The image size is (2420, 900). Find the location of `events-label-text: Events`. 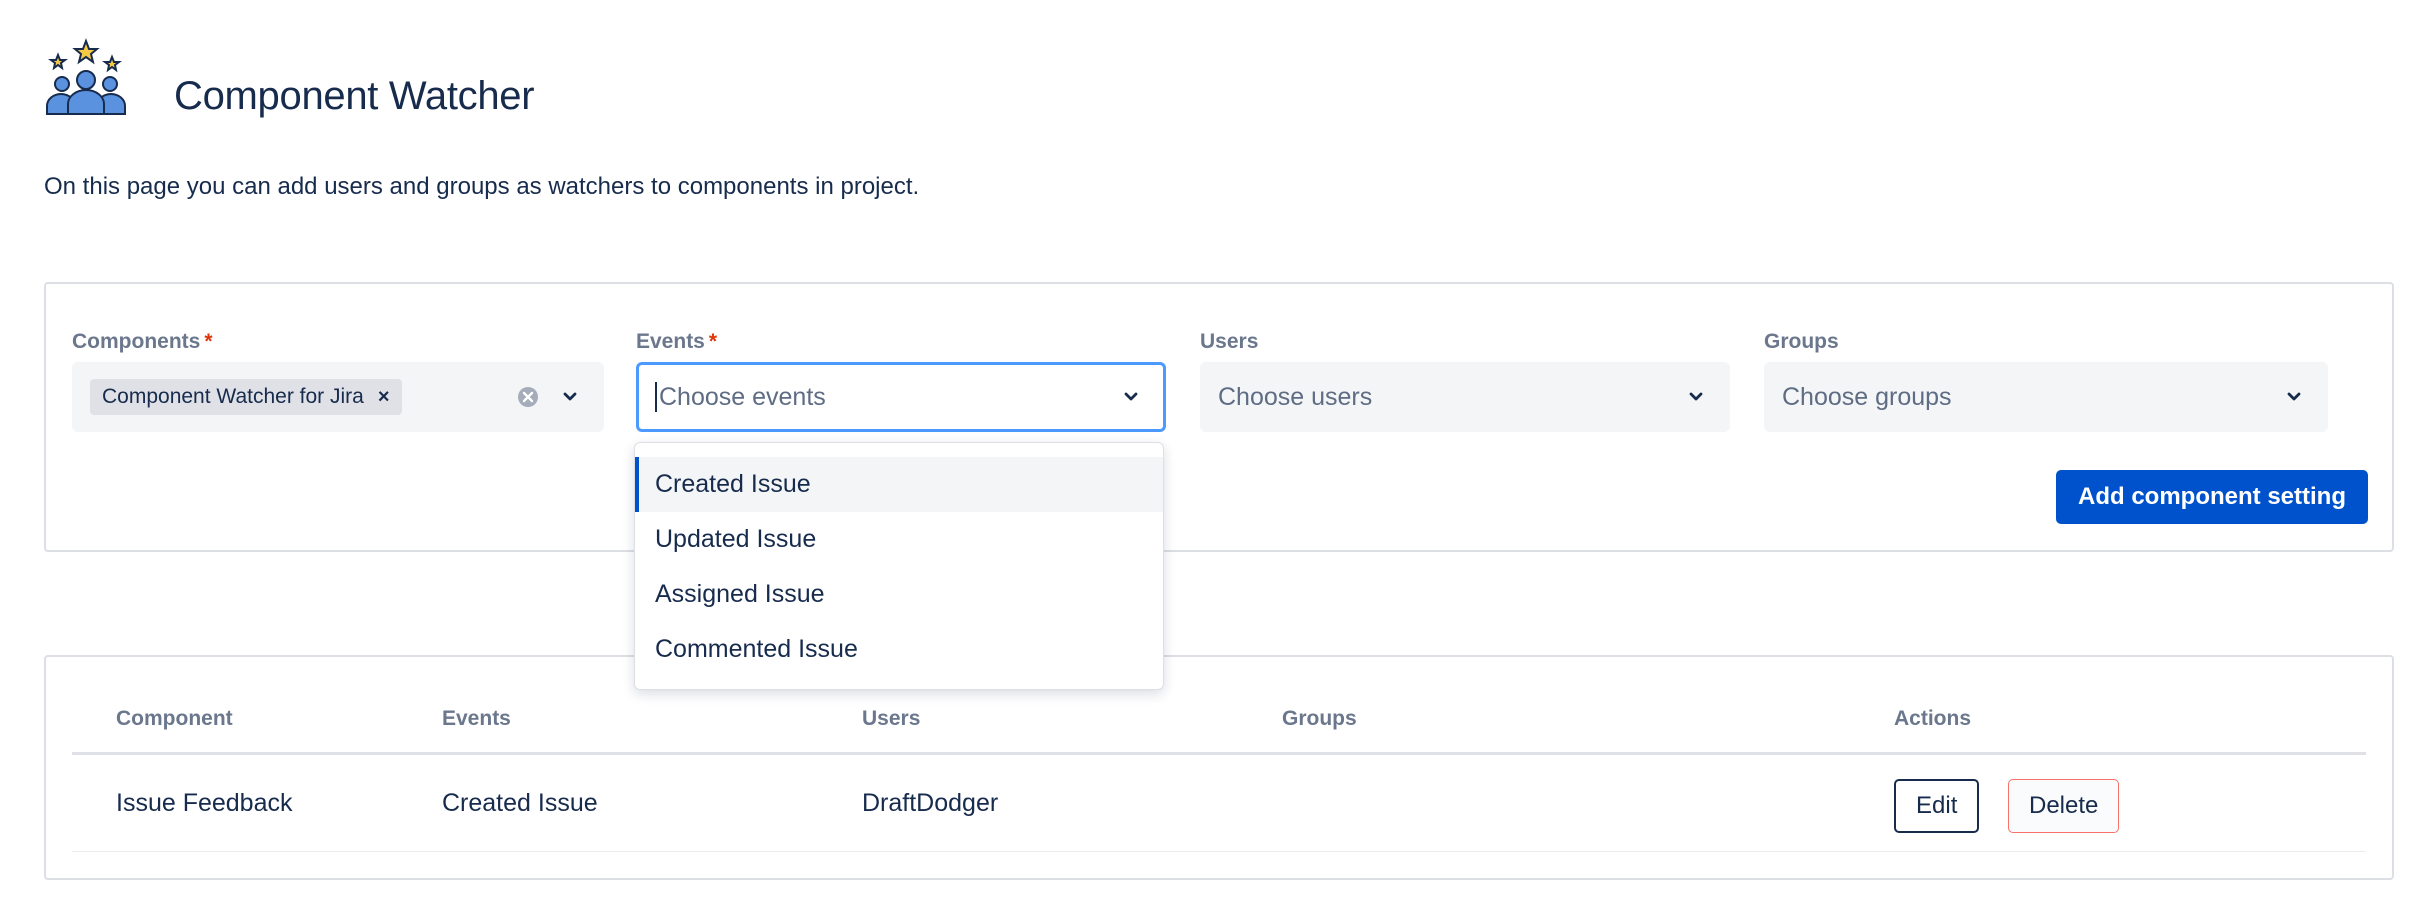

events-label-text: Events is located at coordinates (670, 341).